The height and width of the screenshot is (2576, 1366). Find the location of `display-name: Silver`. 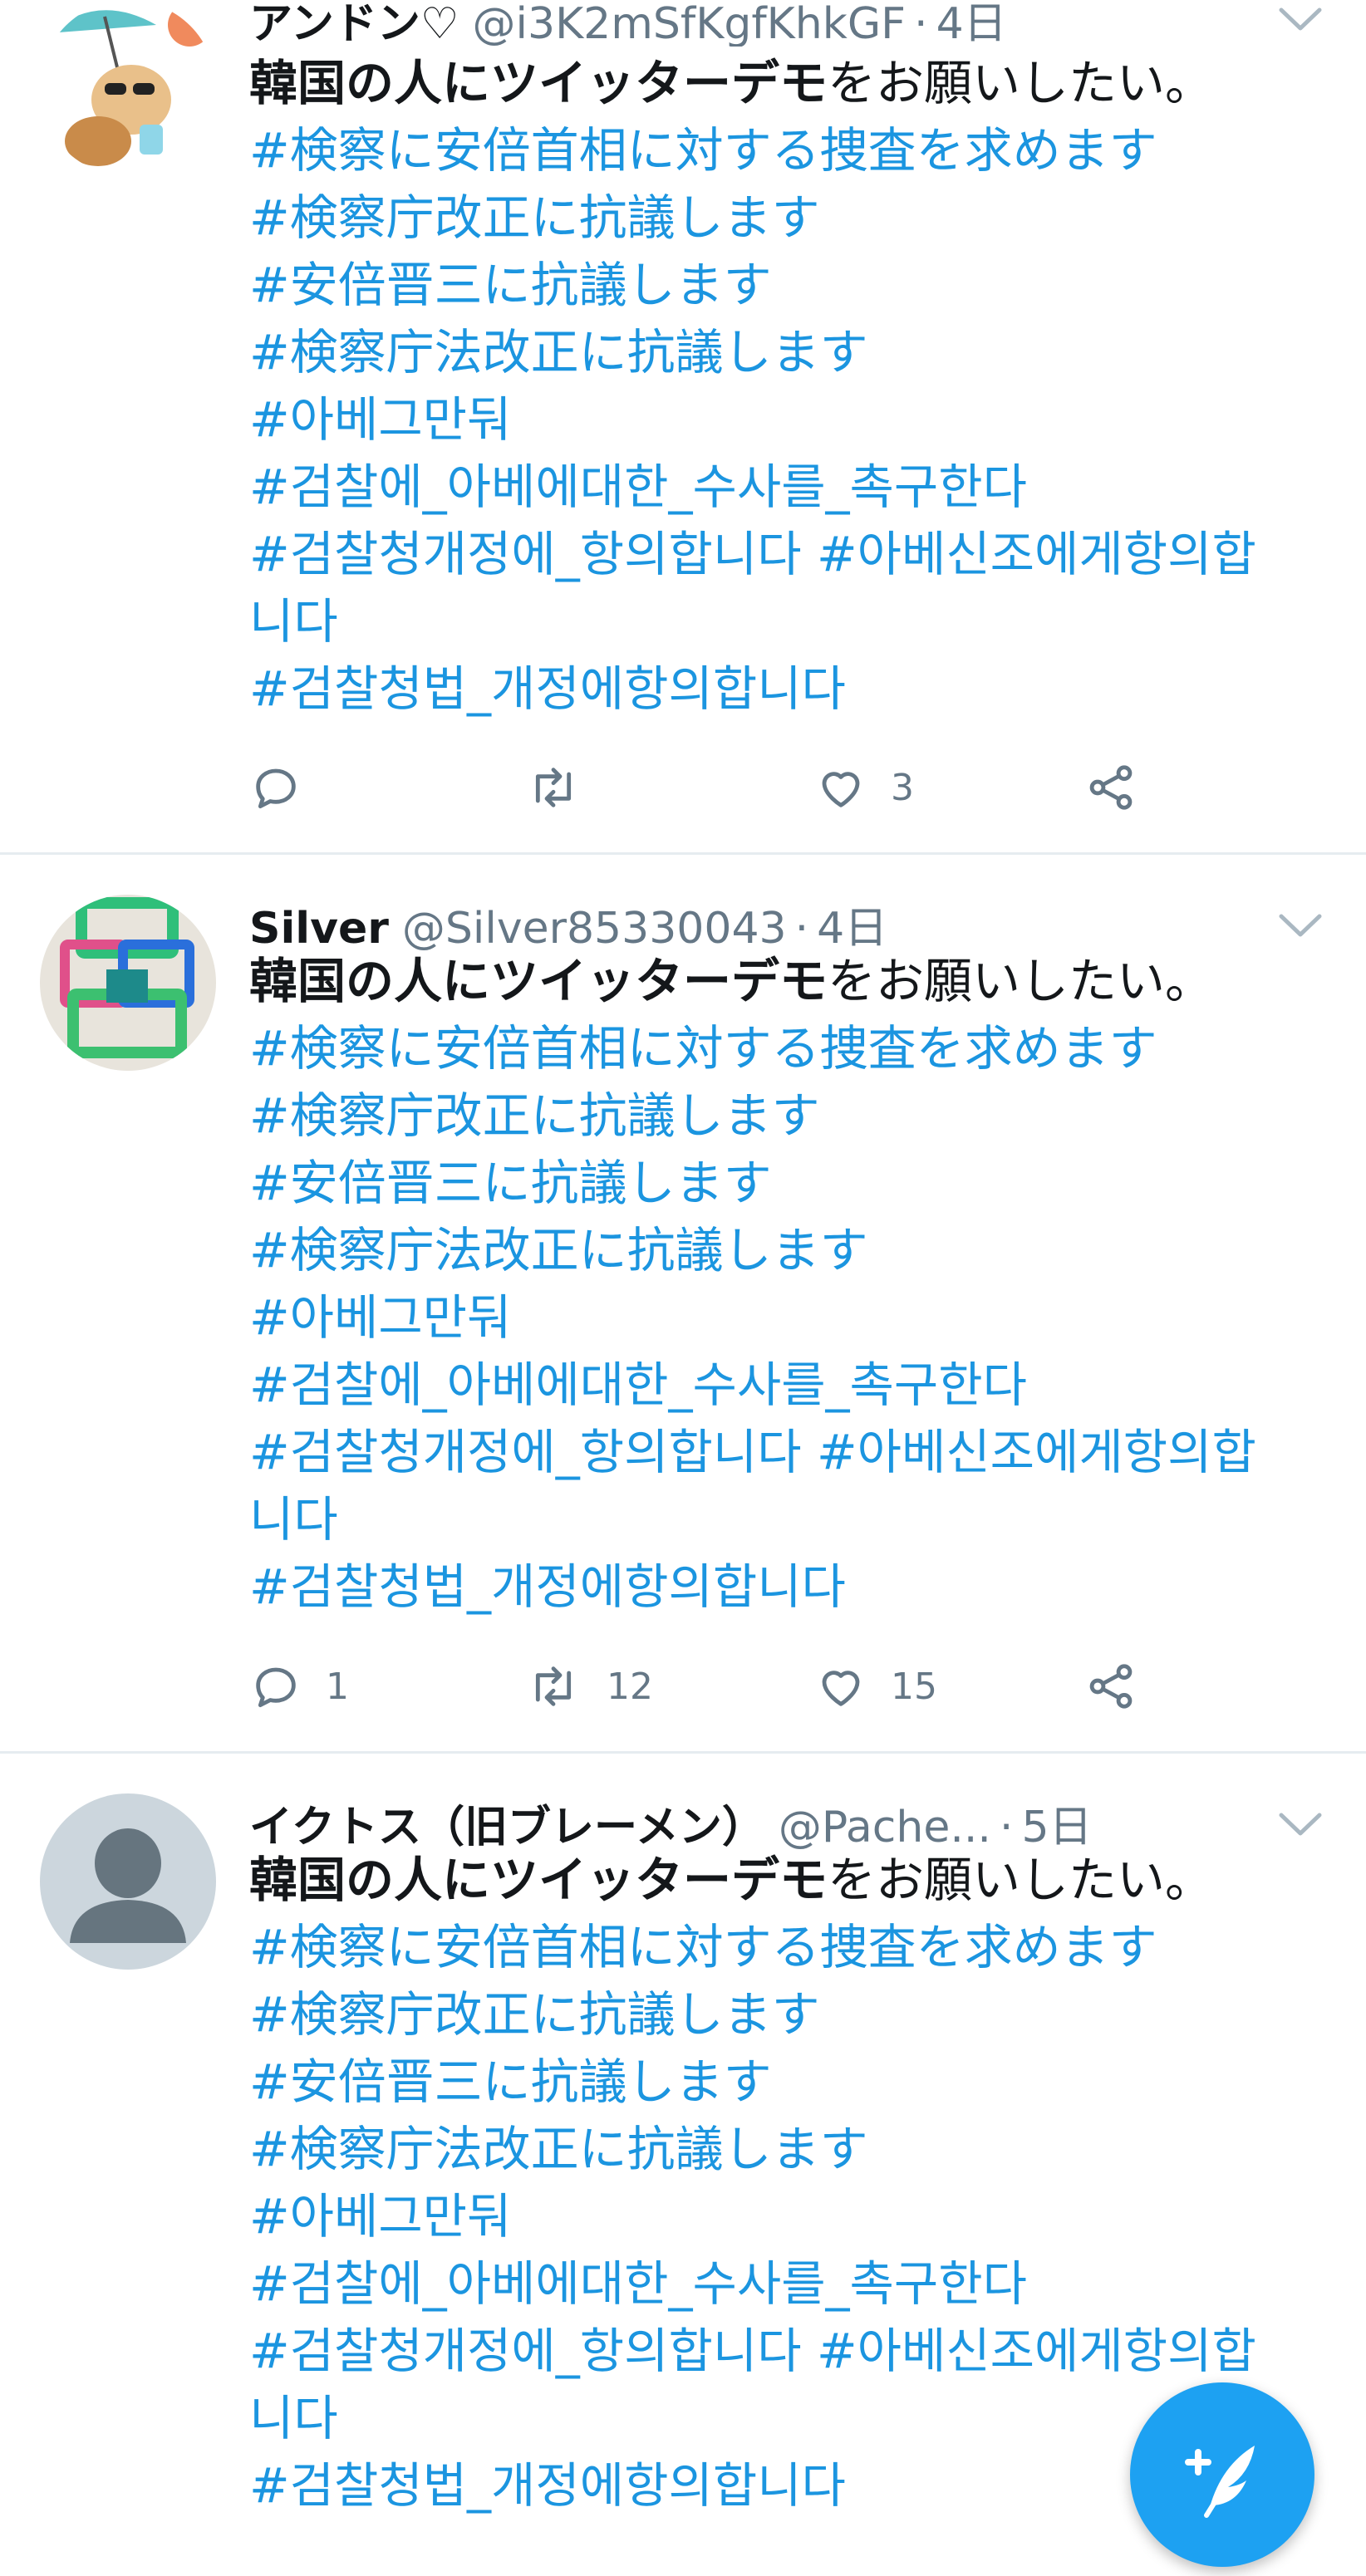

display-name: Silver is located at coordinates (319, 927).